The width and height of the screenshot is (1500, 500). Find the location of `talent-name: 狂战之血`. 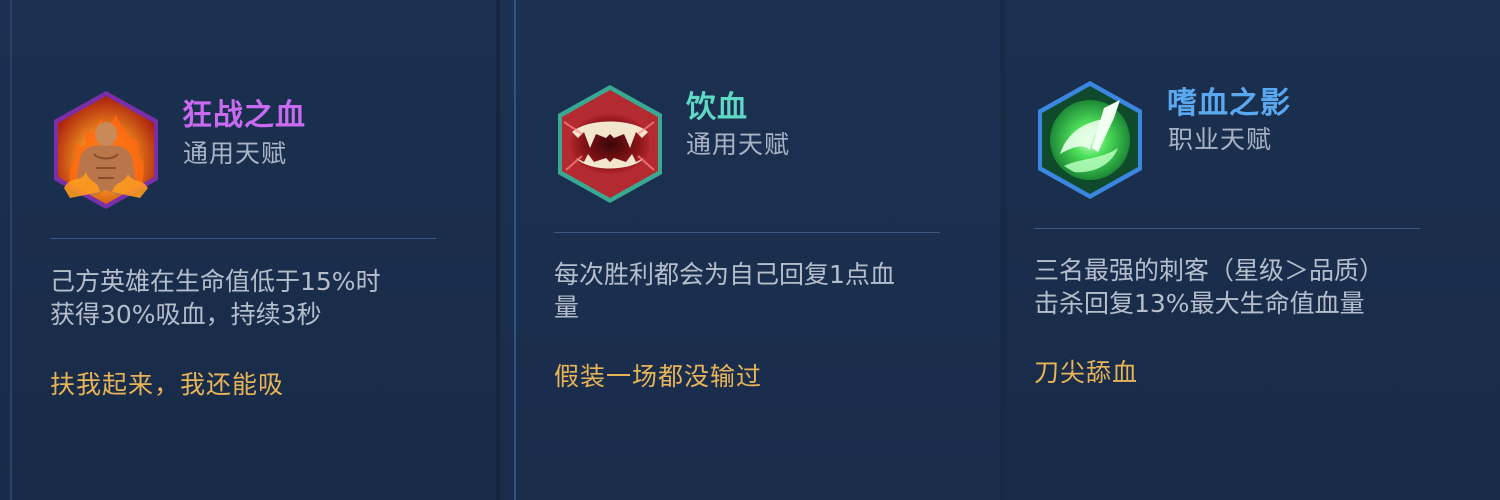

talent-name: 狂战之血 is located at coordinates (244, 115).